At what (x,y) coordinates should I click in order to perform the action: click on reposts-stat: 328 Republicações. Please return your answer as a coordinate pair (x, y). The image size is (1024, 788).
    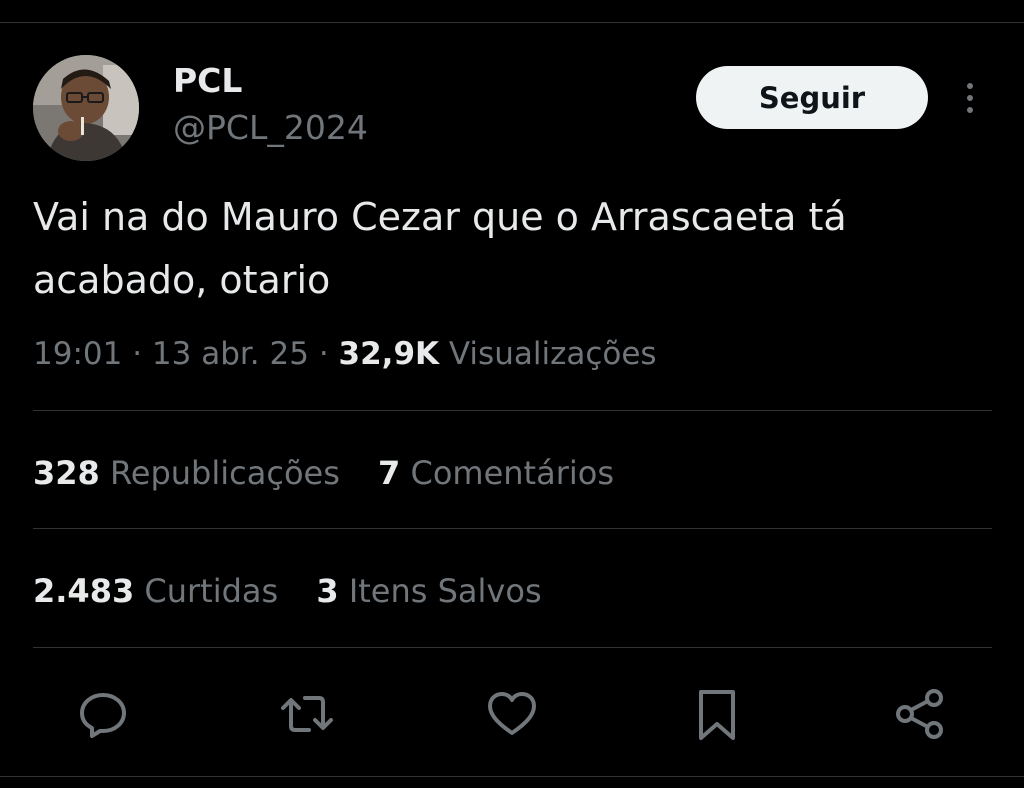
    Looking at the image, I should click on (186, 473).